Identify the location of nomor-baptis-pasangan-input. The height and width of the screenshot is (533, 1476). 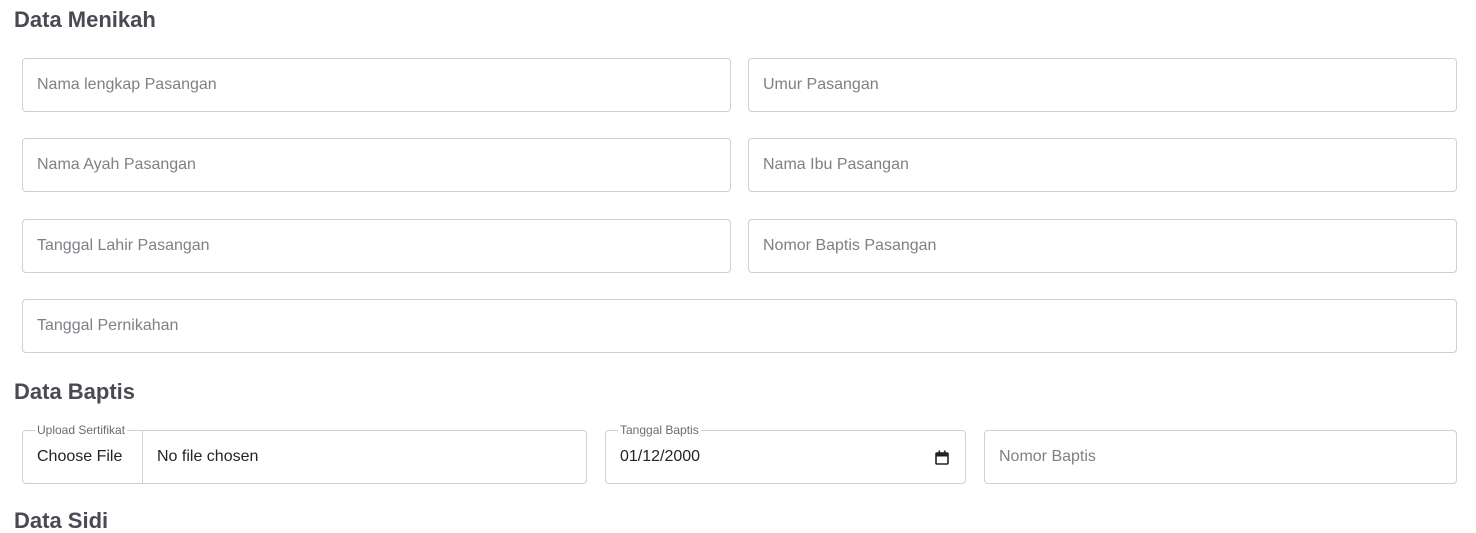
(1102, 246).